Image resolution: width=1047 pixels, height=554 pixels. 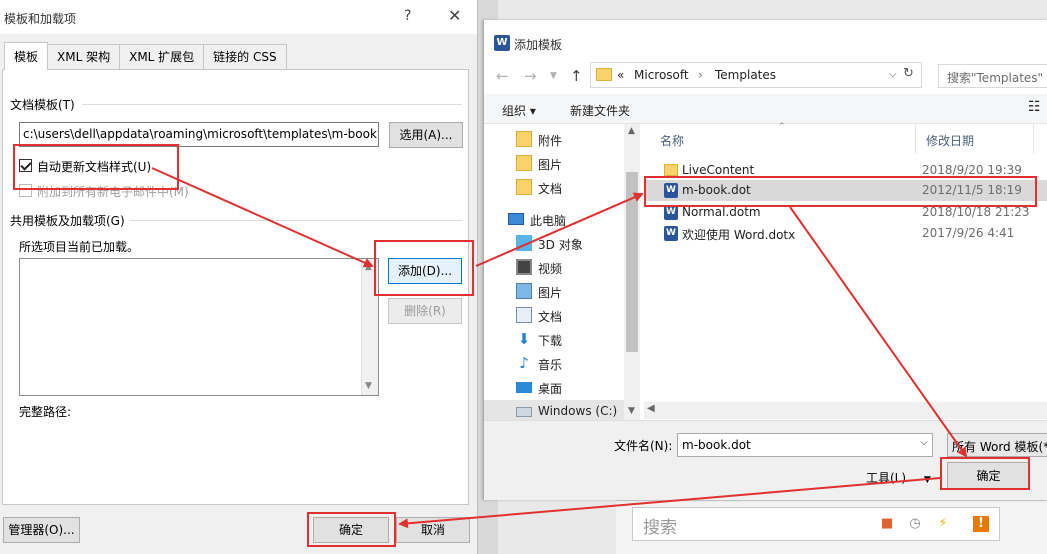 I want to click on file-search-placeholder: 搜索"Templates", so click(x=995, y=78).